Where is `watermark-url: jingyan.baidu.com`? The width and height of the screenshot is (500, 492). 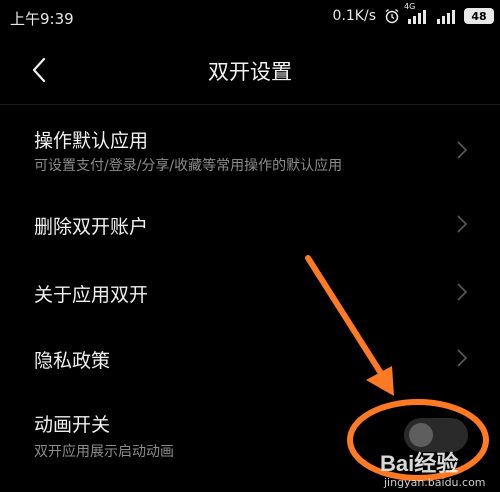
watermark-url: jingyan.baidu.com is located at coordinates (435, 482).